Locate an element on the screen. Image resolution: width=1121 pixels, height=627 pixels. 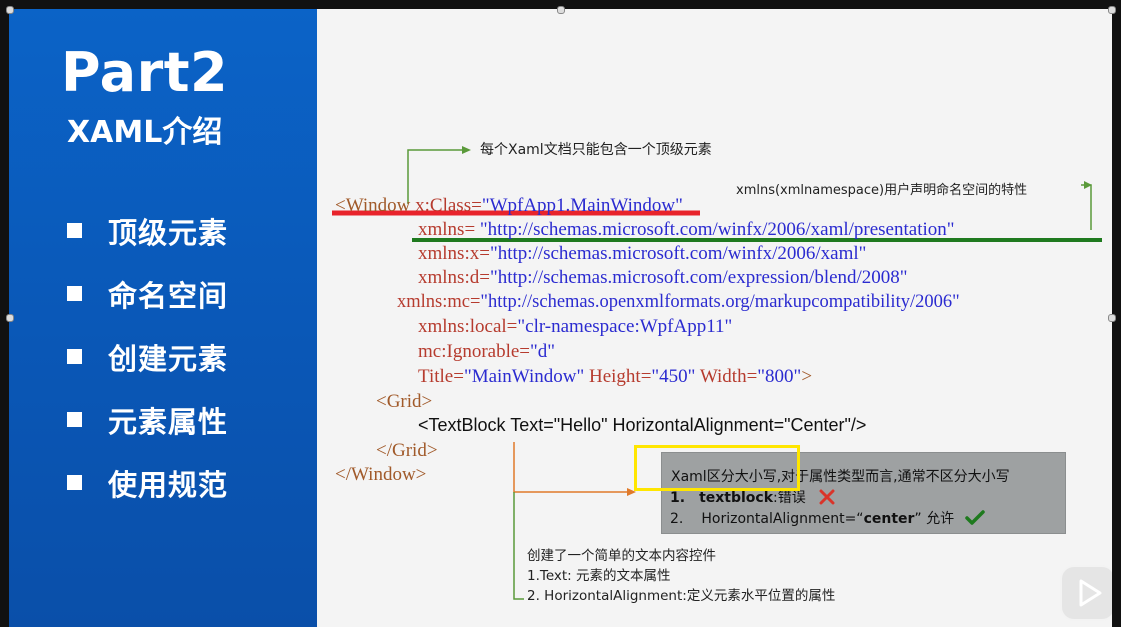
code-tag: <Window is located at coordinates (373, 205).